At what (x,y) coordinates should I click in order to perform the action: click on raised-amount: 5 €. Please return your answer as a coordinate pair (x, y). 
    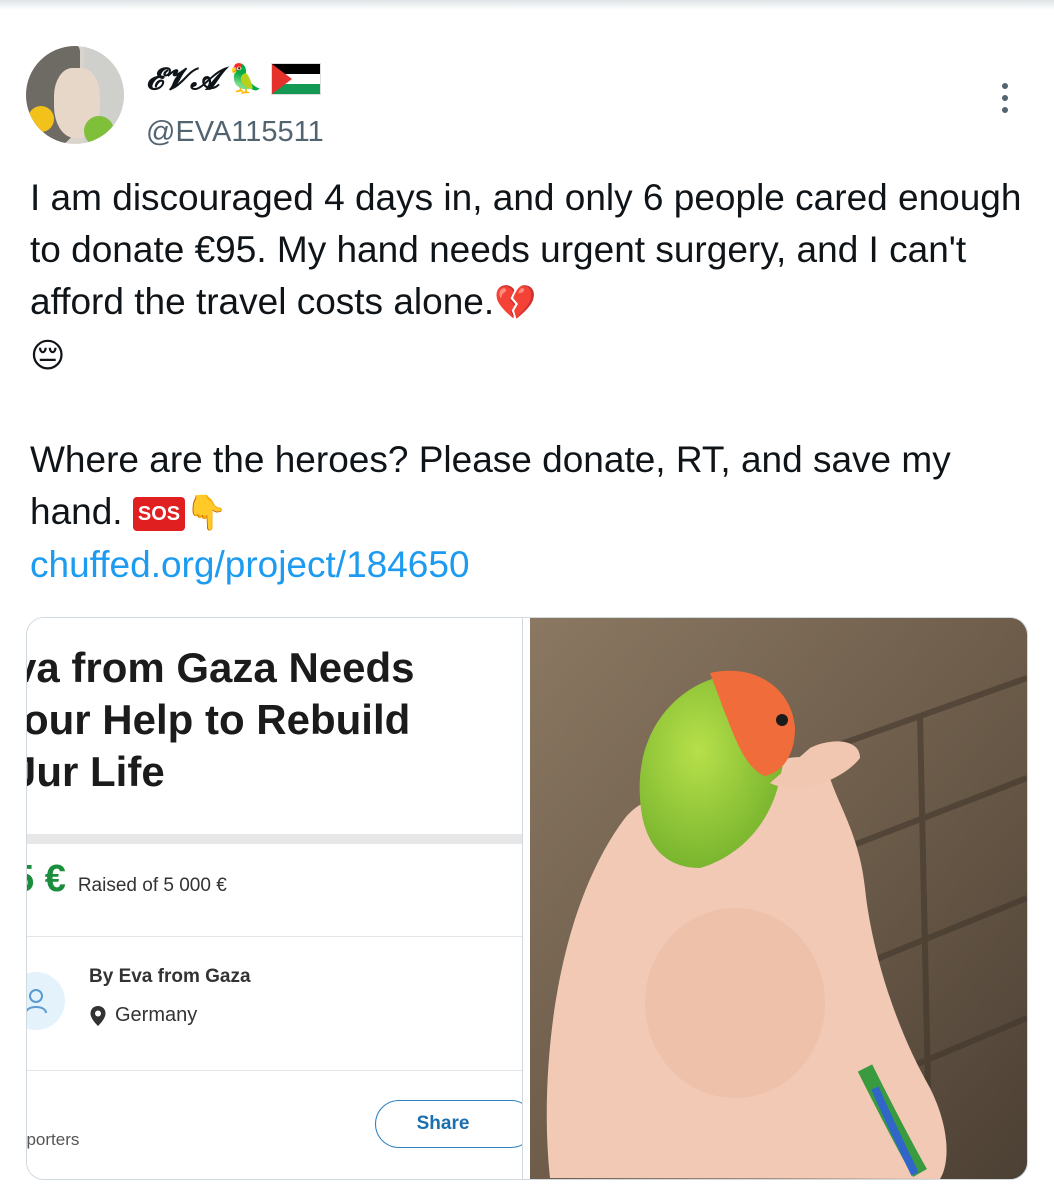
    Looking at the image, I should click on (46, 879).